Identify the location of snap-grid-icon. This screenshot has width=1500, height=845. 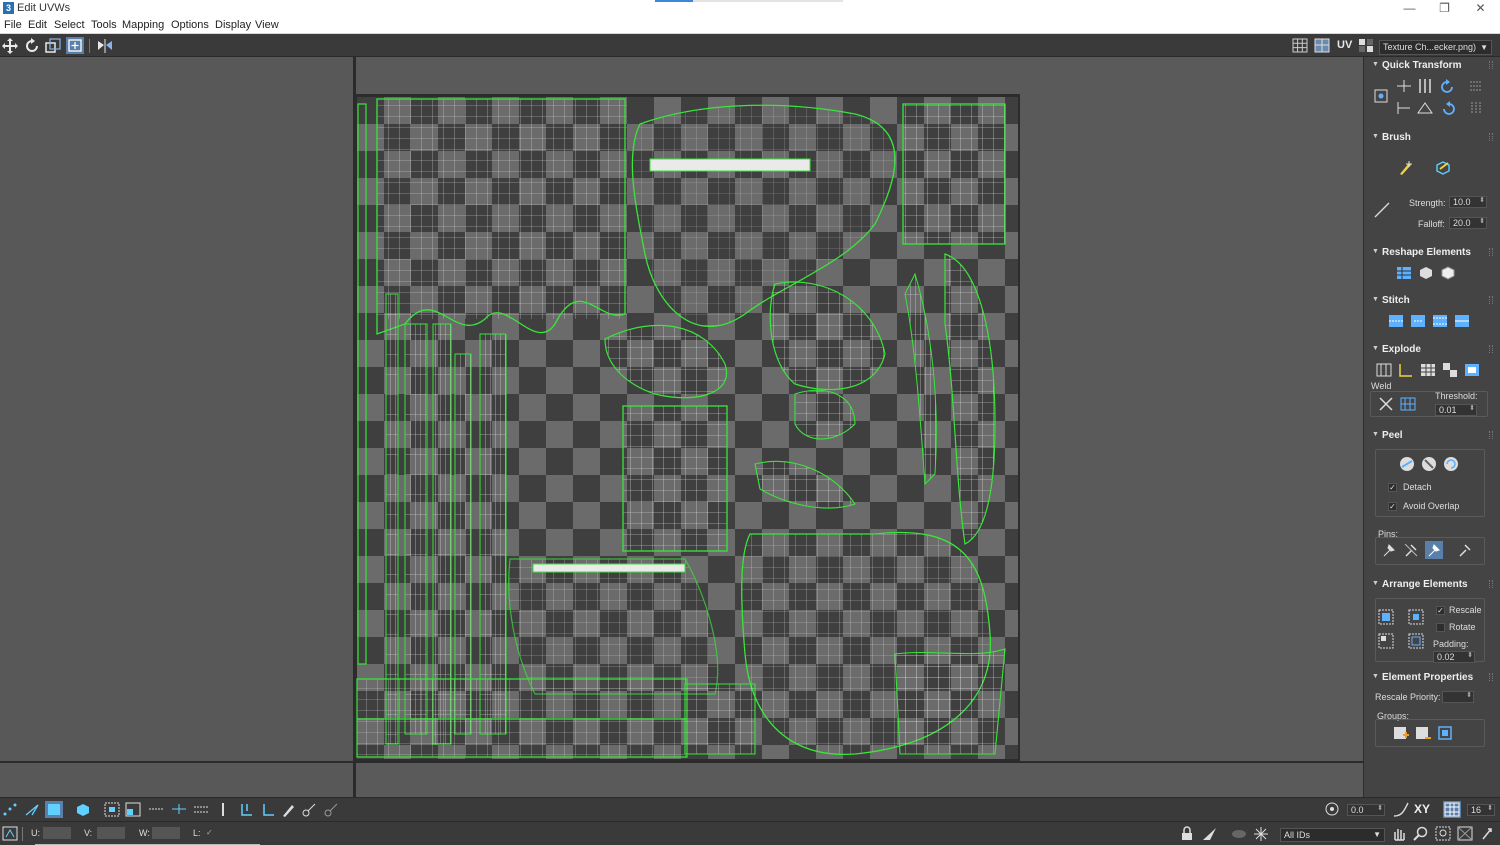
(1452, 809).